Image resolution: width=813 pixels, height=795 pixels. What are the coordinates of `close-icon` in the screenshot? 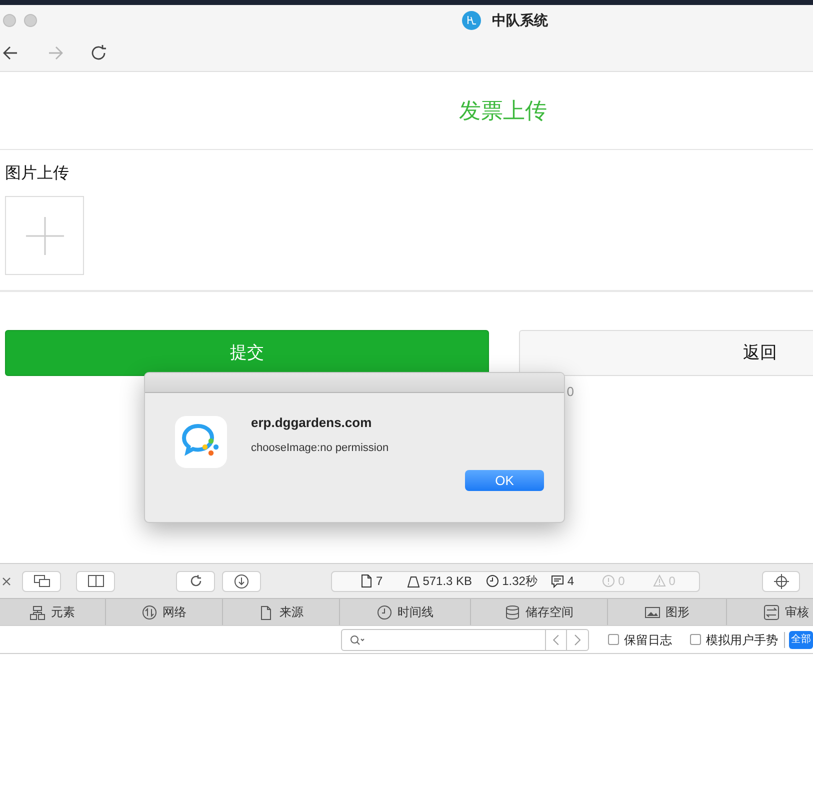 It's located at (6, 581).